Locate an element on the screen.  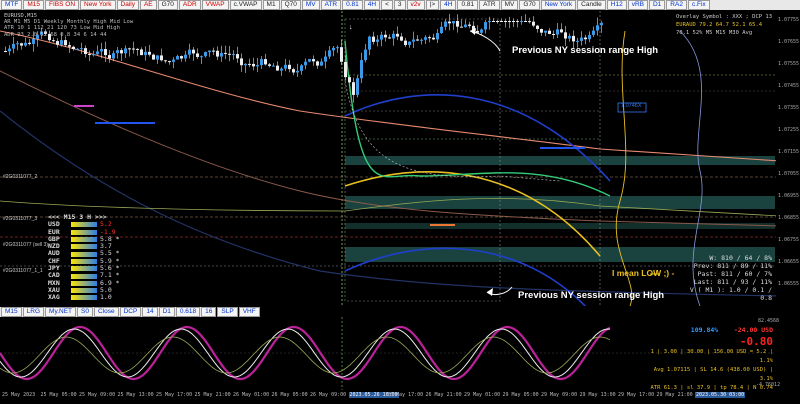
price-tick-label: 1.06955 is located at coordinates (789, 196).